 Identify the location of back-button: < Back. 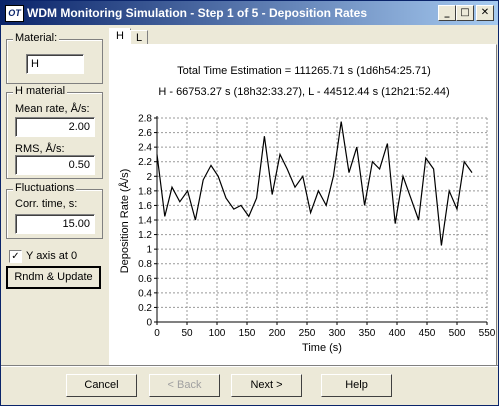
(184, 385).